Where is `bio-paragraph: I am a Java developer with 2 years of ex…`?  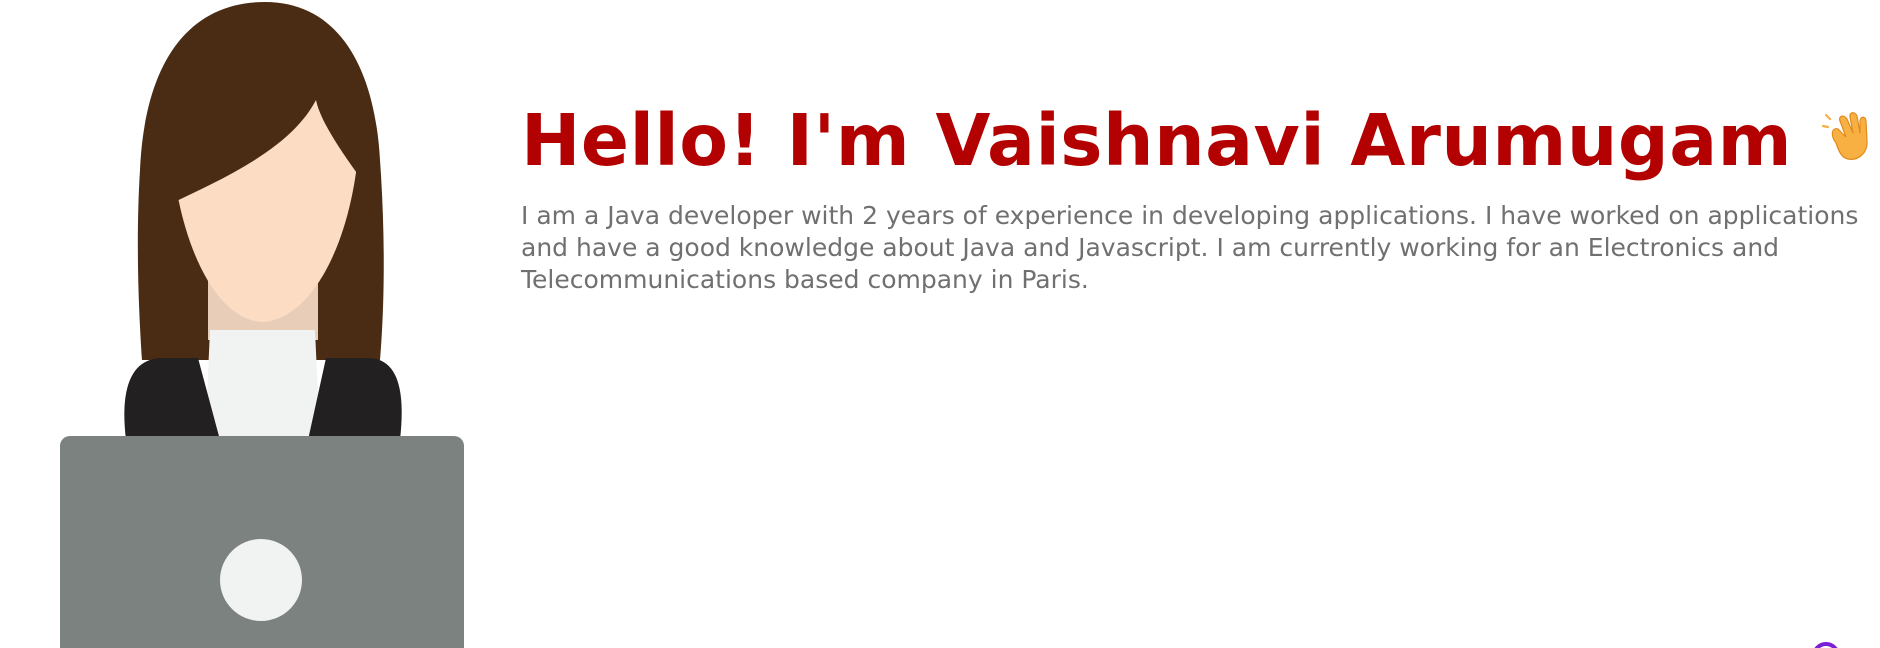
bio-paragraph: I am a Java developer with 2 years of ex… is located at coordinates (1200, 248).